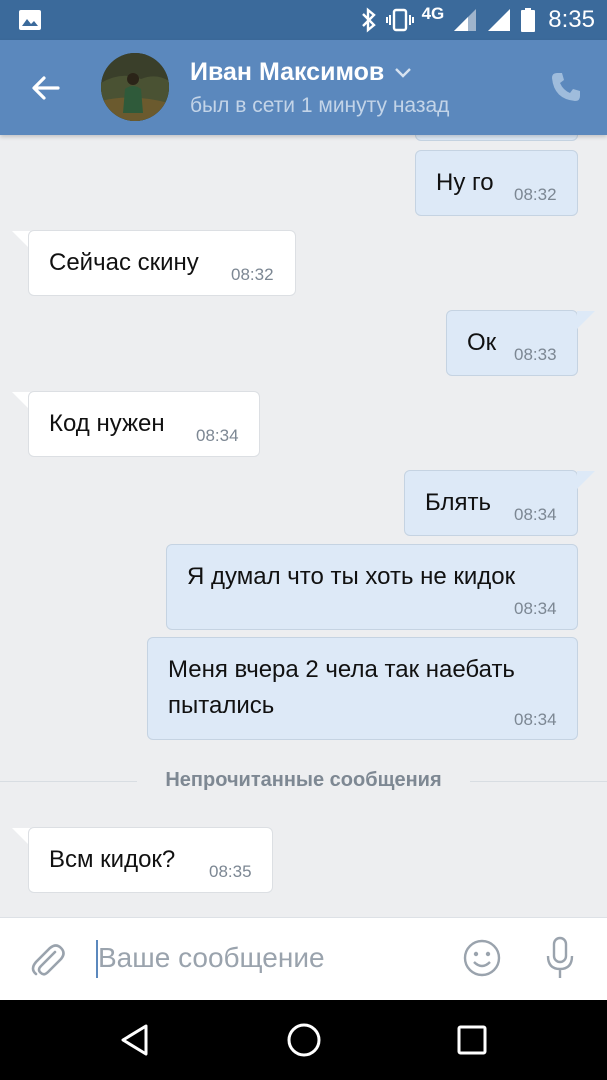 This screenshot has height=1080, width=607. I want to click on image-icon, so click(30, 20).